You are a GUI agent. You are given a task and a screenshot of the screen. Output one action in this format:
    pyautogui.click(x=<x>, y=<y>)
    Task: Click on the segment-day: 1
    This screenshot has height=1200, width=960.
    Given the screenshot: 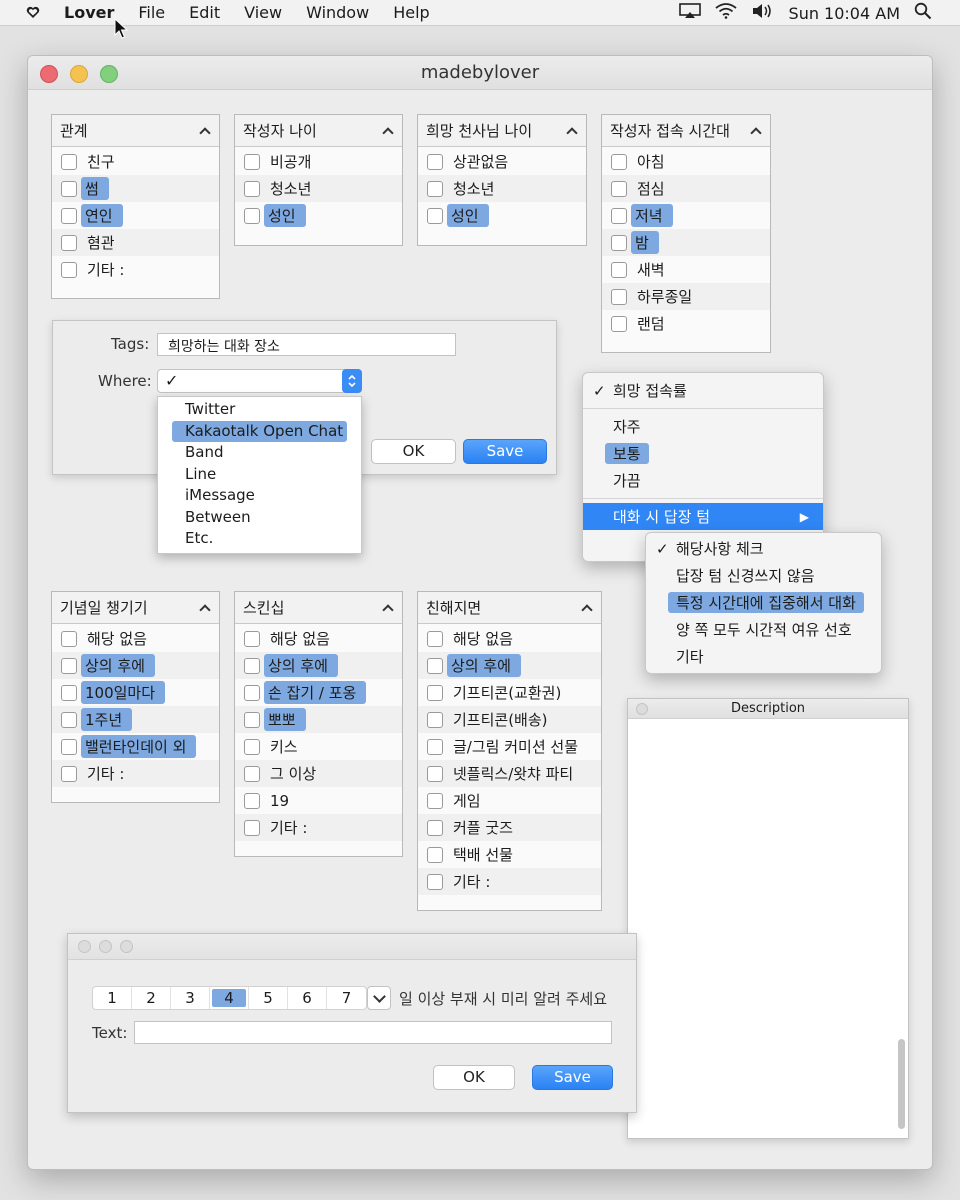 What is the action you would take?
    pyautogui.click(x=112, y=998)
    